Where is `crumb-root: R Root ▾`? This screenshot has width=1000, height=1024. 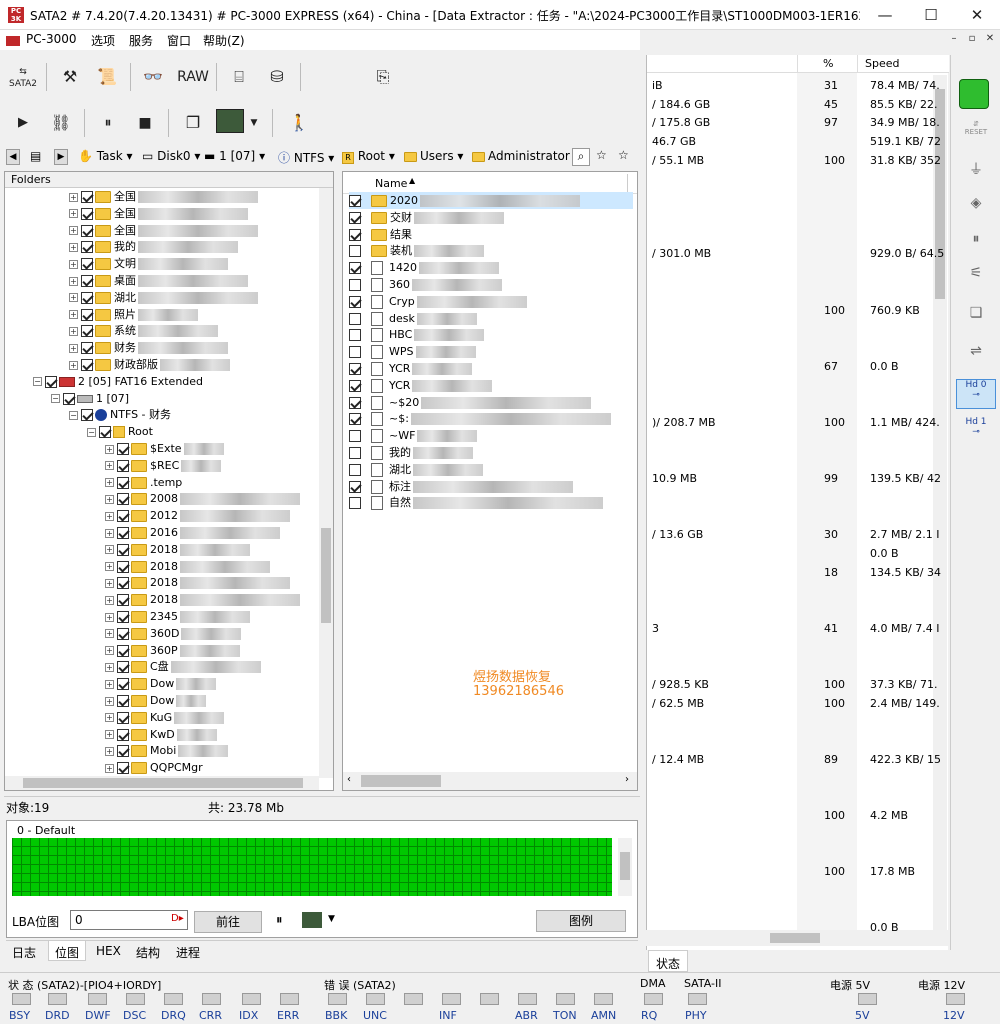
crumb-root: R Root ▾ is located at coordinates (368, 156).